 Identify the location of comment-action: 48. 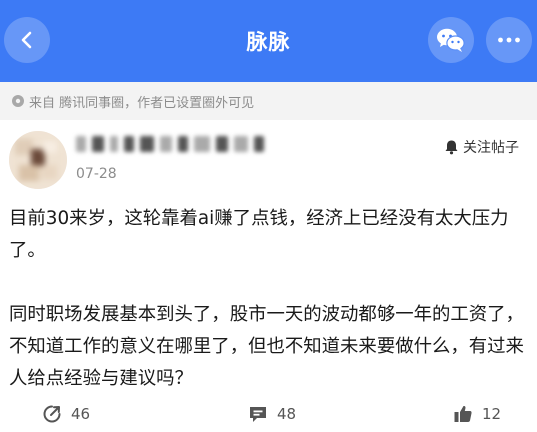
(272, 414).